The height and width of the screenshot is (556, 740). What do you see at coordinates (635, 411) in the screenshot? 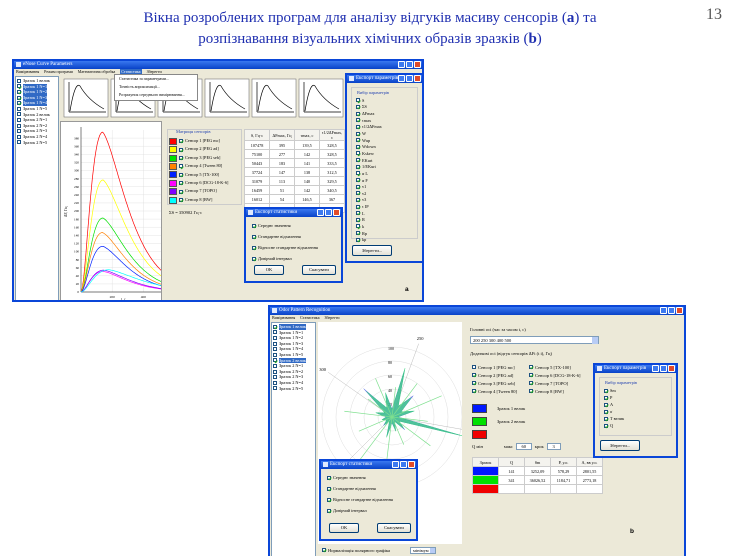
I see `parameter-option: σ` at bounding box center [635, 411].